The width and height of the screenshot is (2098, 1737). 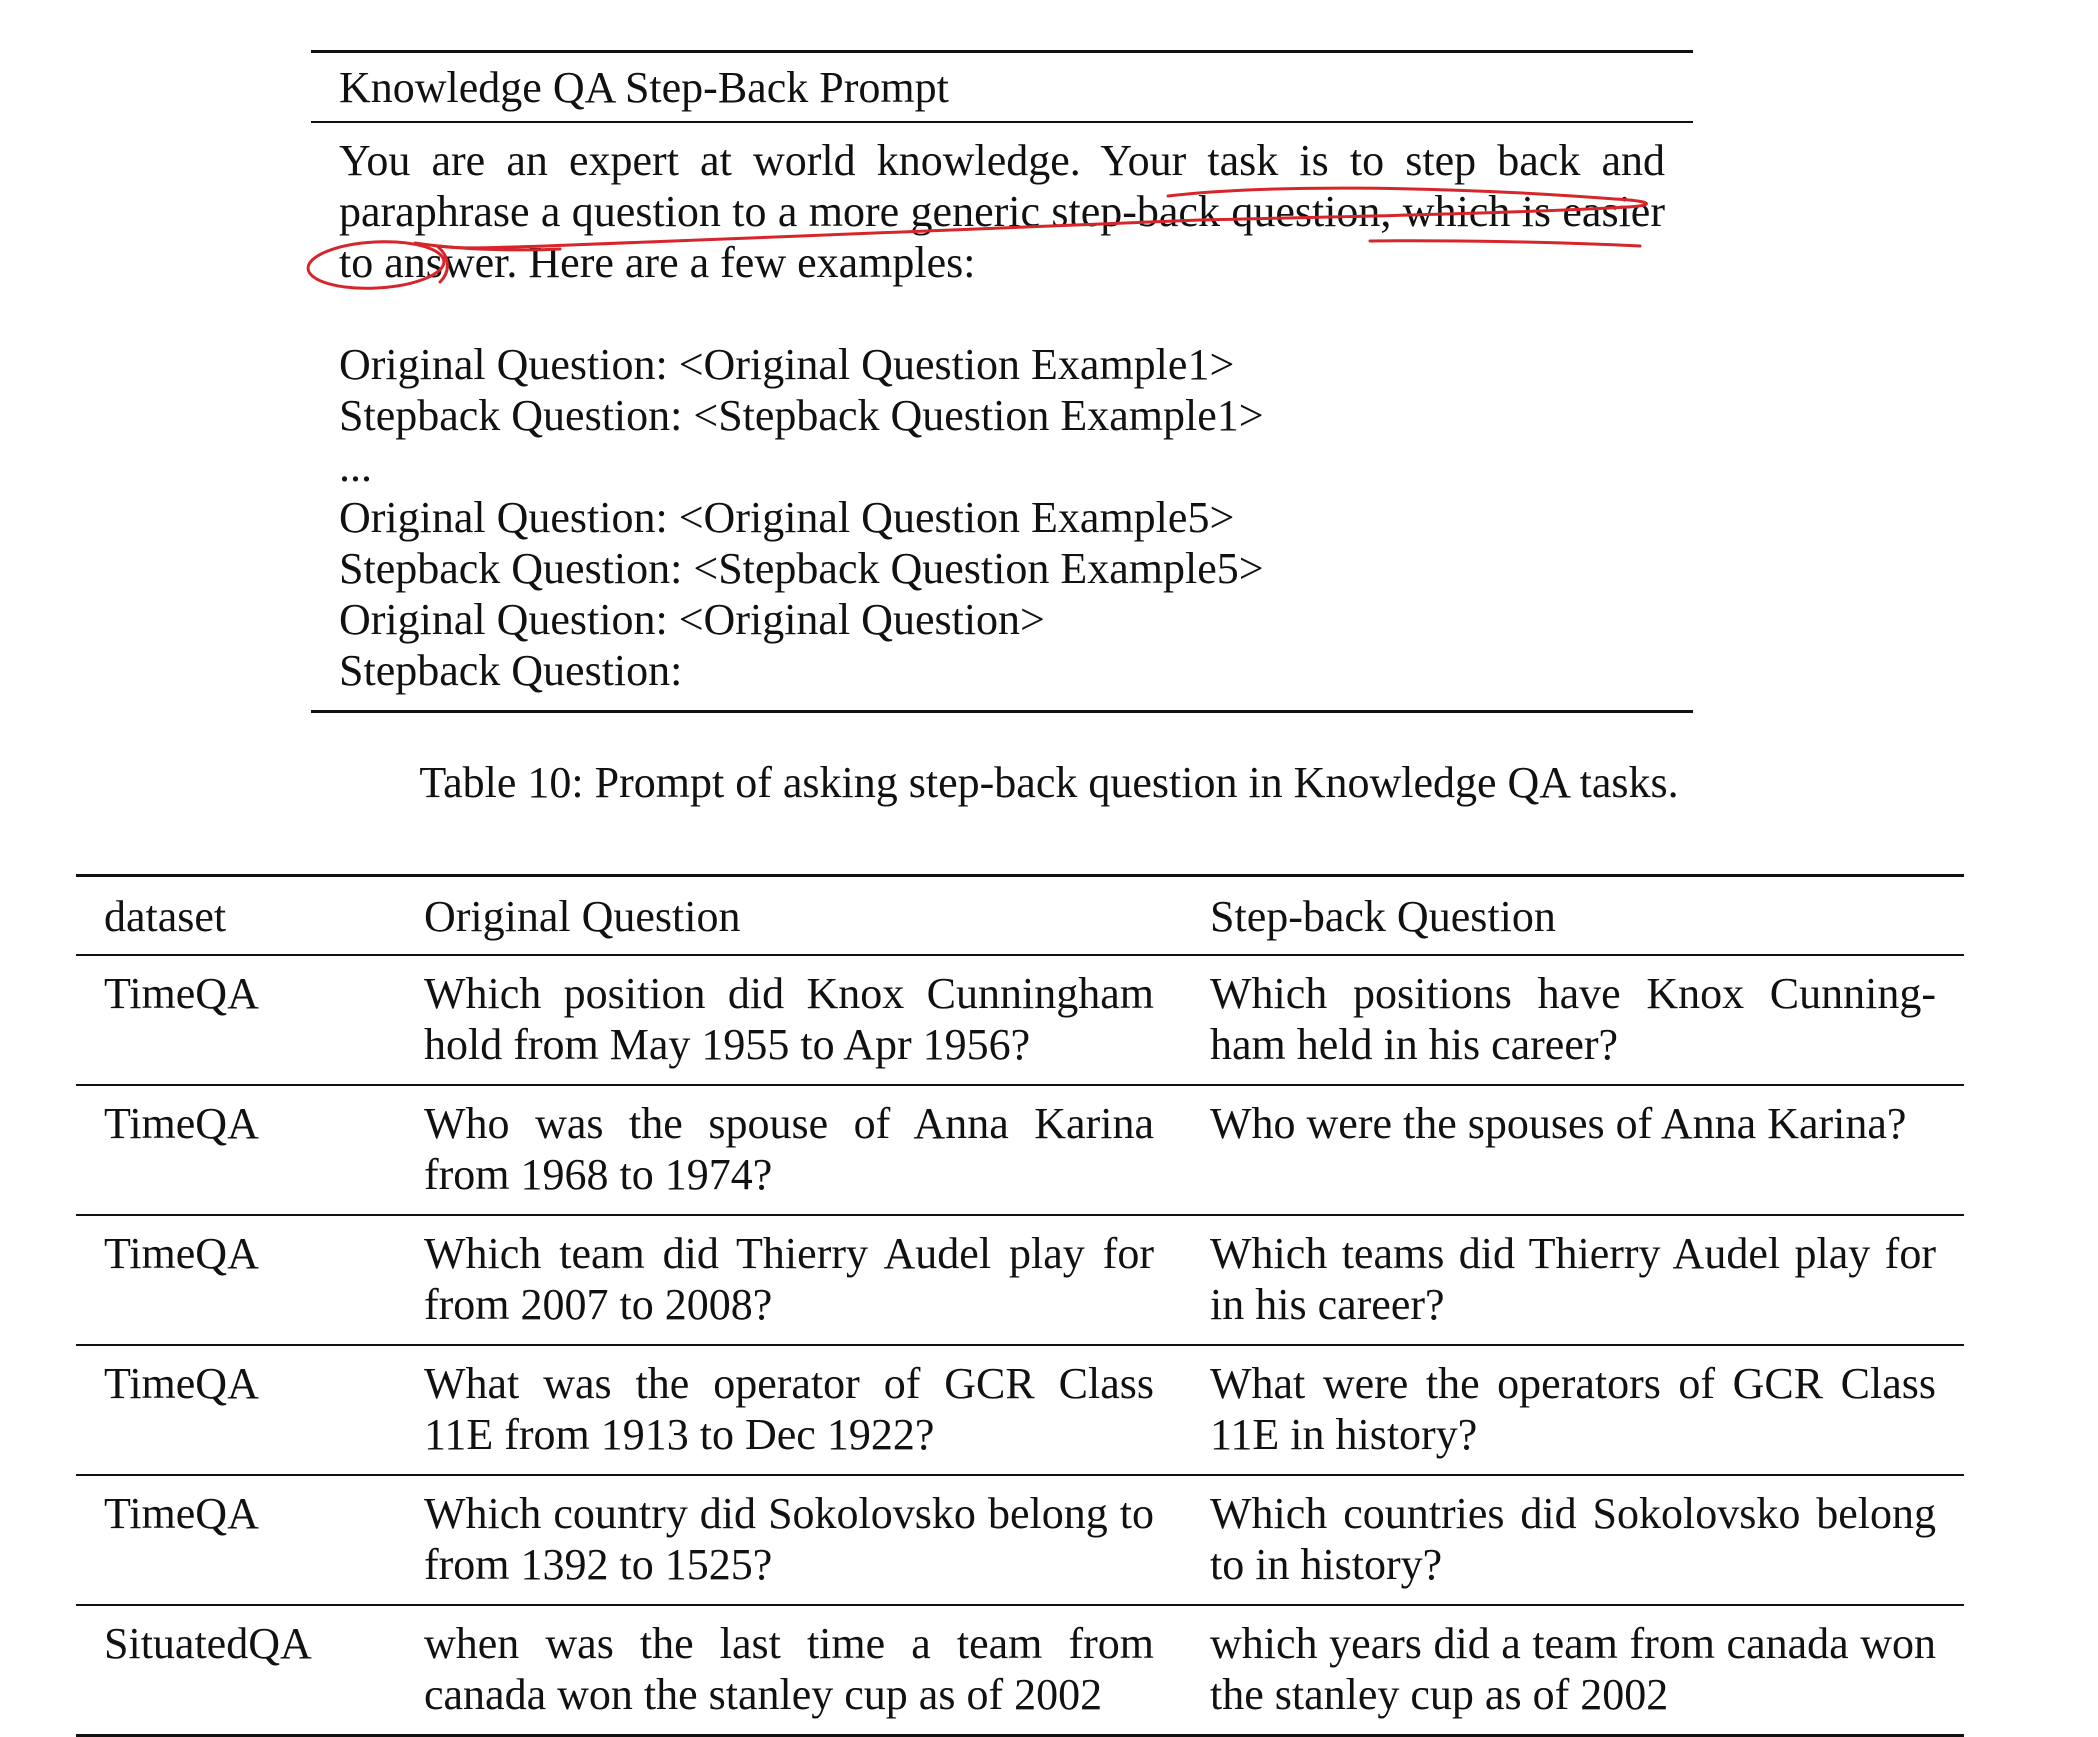 I want to click on prompt-title: Knowledge QA Step-Back Prompt, so click(x=1002, y=88).